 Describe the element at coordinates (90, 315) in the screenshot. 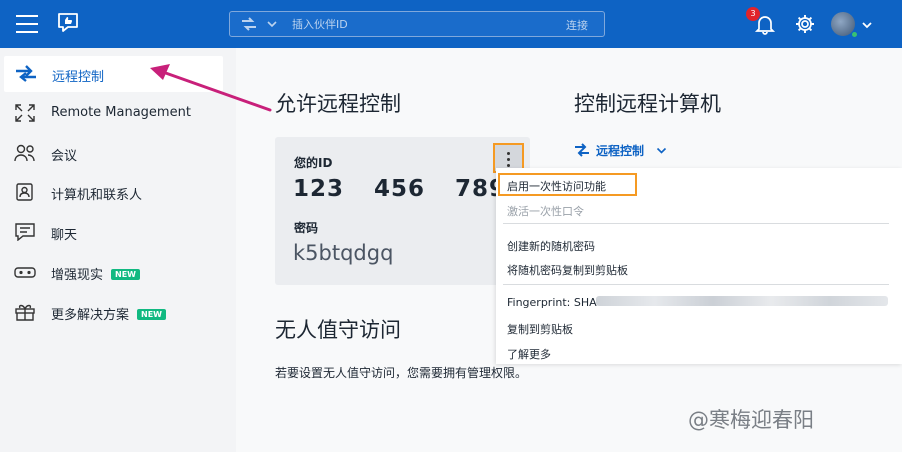

I see `sidebar-item-label: 更多解决方案` at that location.